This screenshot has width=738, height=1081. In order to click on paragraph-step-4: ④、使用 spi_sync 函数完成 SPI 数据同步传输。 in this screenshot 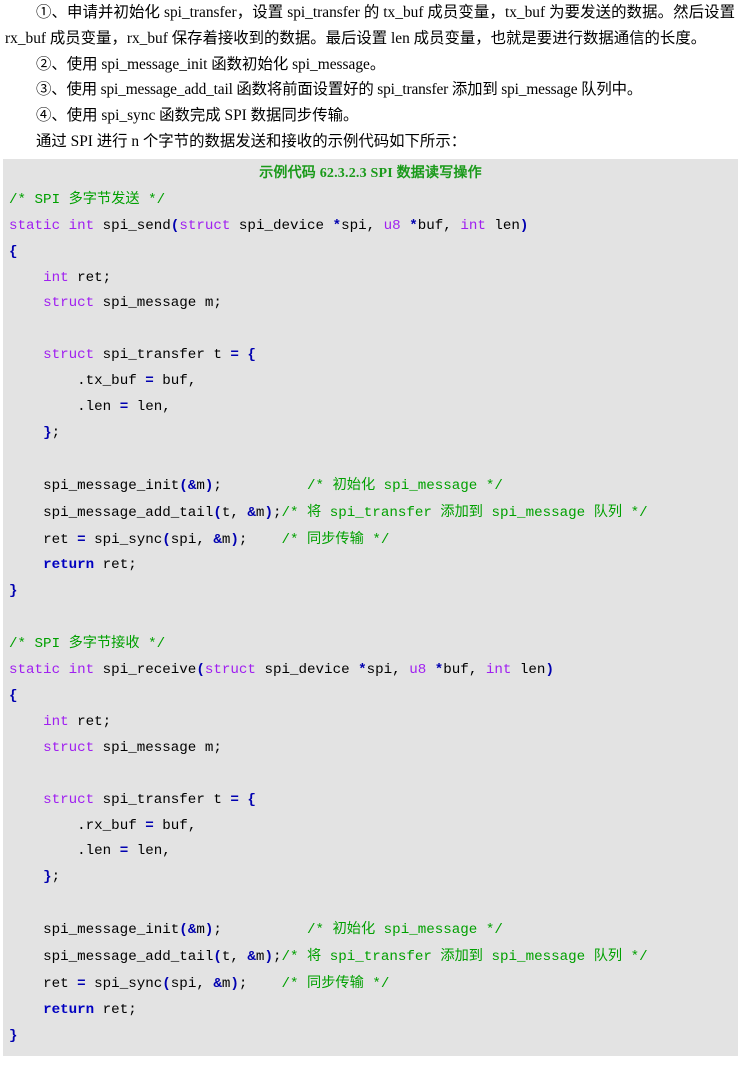, I will do `click(197, 116)`.